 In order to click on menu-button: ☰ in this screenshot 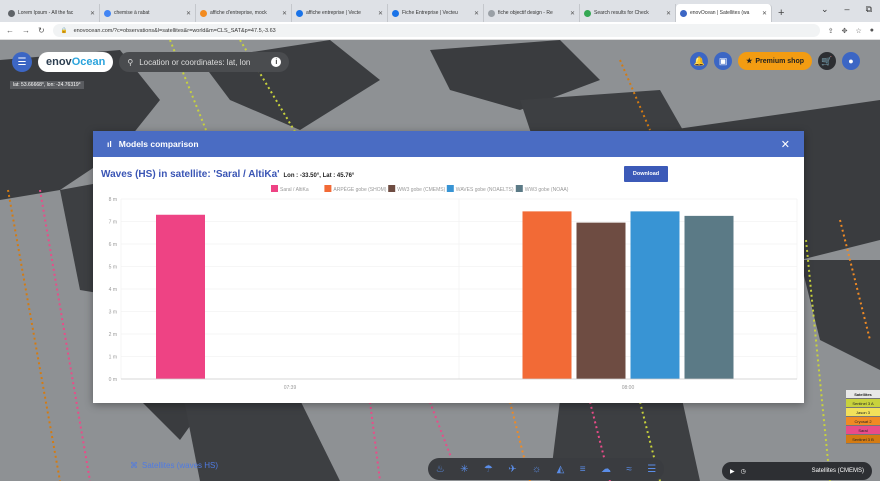, I will do `click(22, 62)`.